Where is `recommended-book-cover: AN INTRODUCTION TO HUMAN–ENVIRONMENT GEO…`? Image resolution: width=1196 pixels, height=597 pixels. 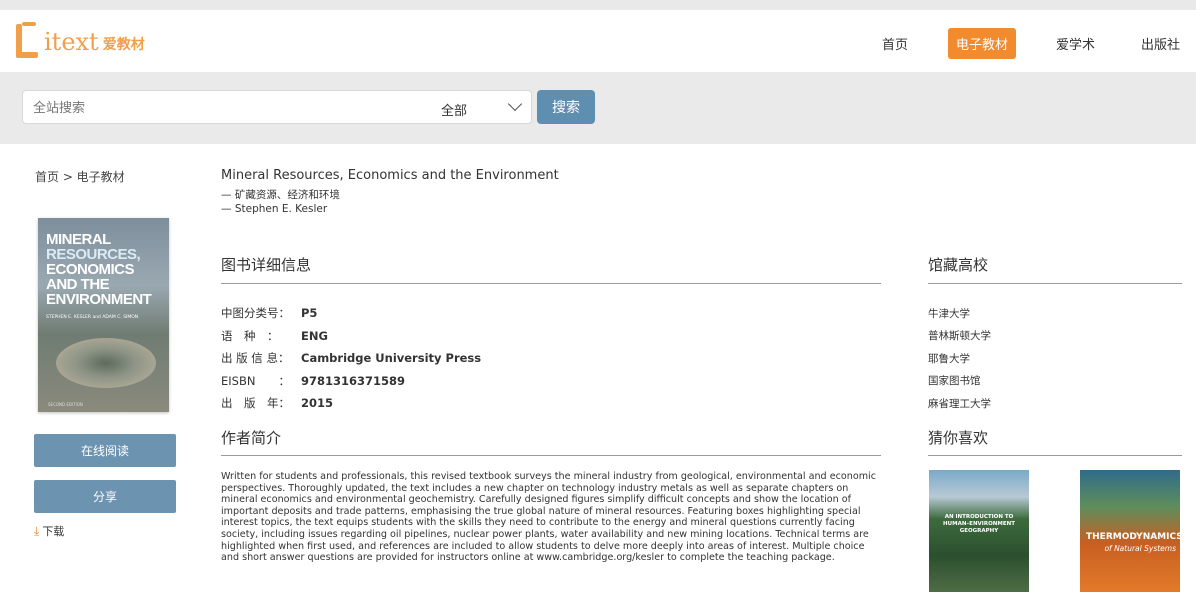
recommended-book-cover: AN INTRODUCTION TO HUMAN–ENVIRONMENT GEO… is located at coordinates (979, 531).